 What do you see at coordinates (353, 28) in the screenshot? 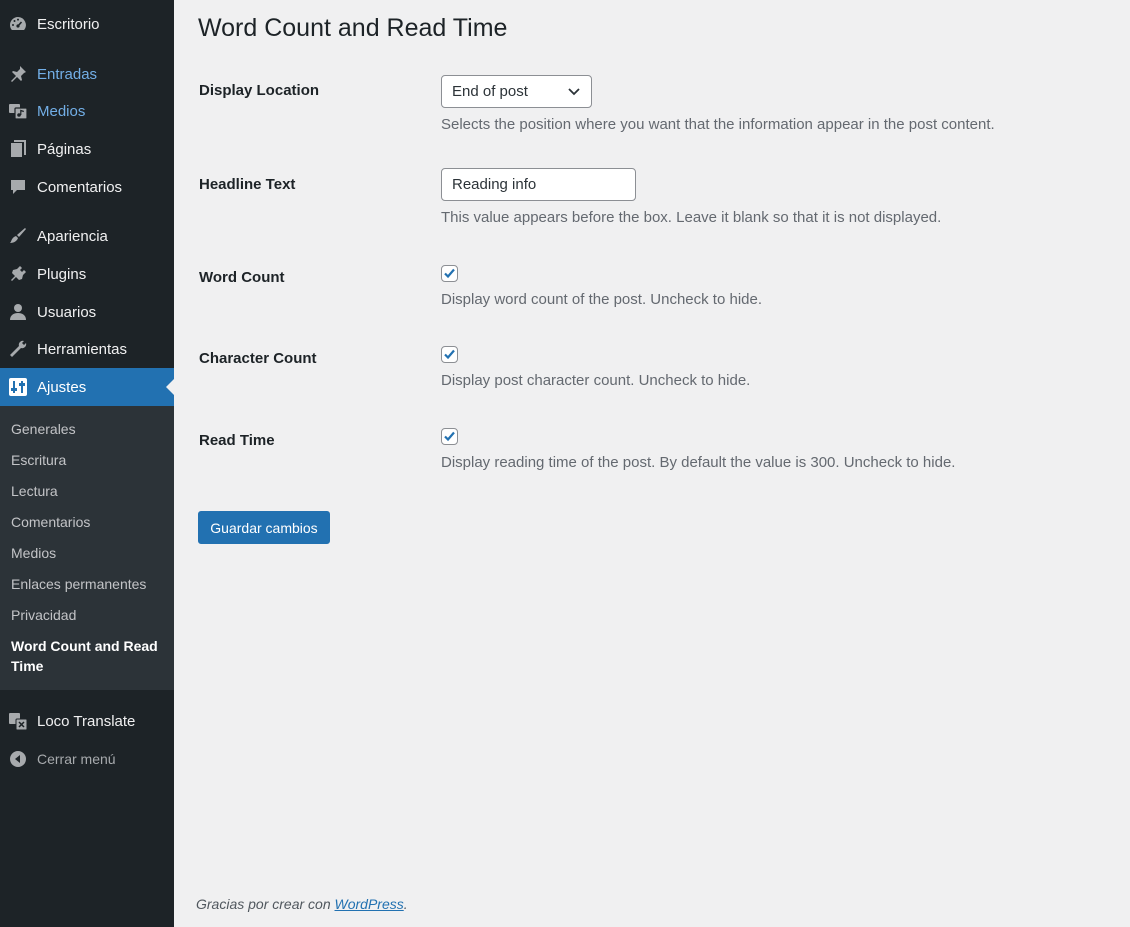
I see `page-title: Word Count and Read Time` at bounding box center [353, 28].